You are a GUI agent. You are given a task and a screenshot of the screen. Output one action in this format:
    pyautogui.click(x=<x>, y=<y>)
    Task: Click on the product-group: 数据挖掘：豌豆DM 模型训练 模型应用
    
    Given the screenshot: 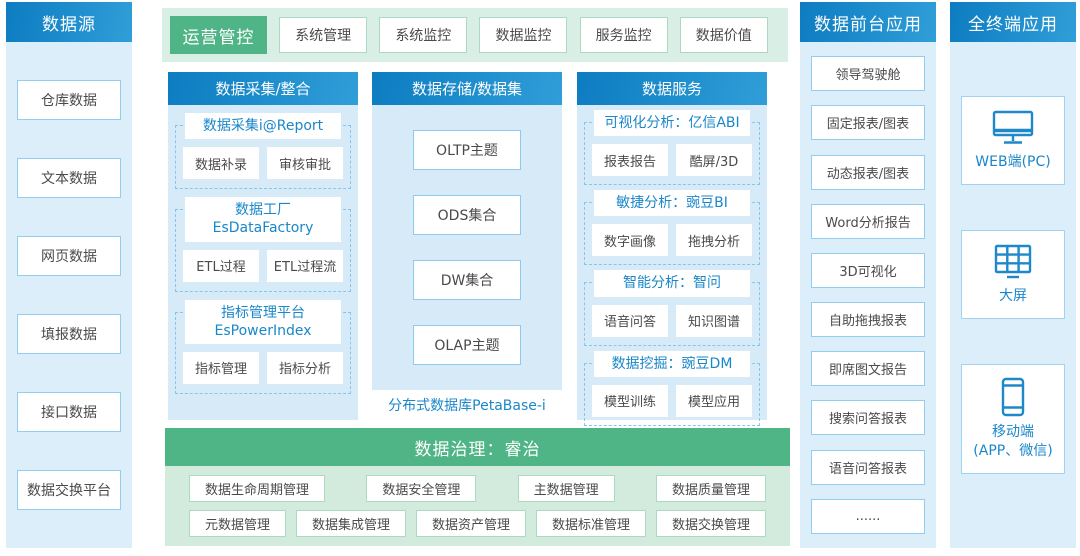 What is the action you would take?
    pyautogui.click(x=672, y=388)
    